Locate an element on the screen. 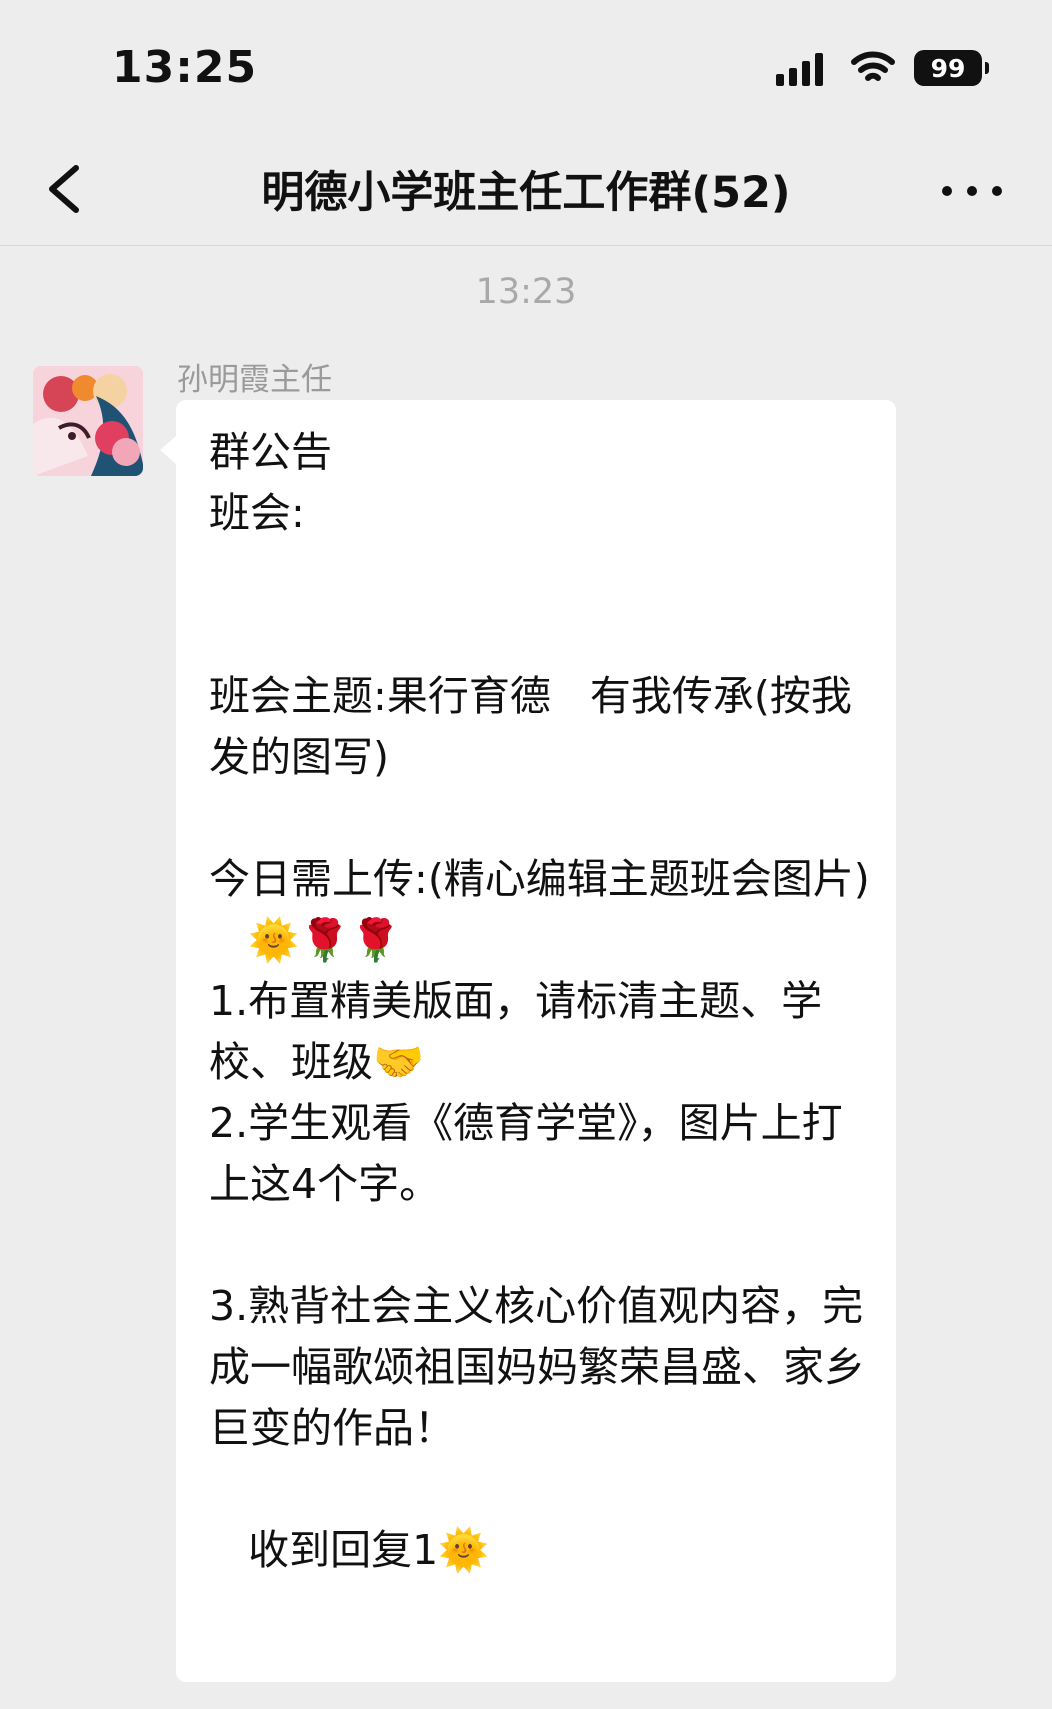 The image size is (1052, 1709). status-time: 13:25 is located at coordinates (185, 67).